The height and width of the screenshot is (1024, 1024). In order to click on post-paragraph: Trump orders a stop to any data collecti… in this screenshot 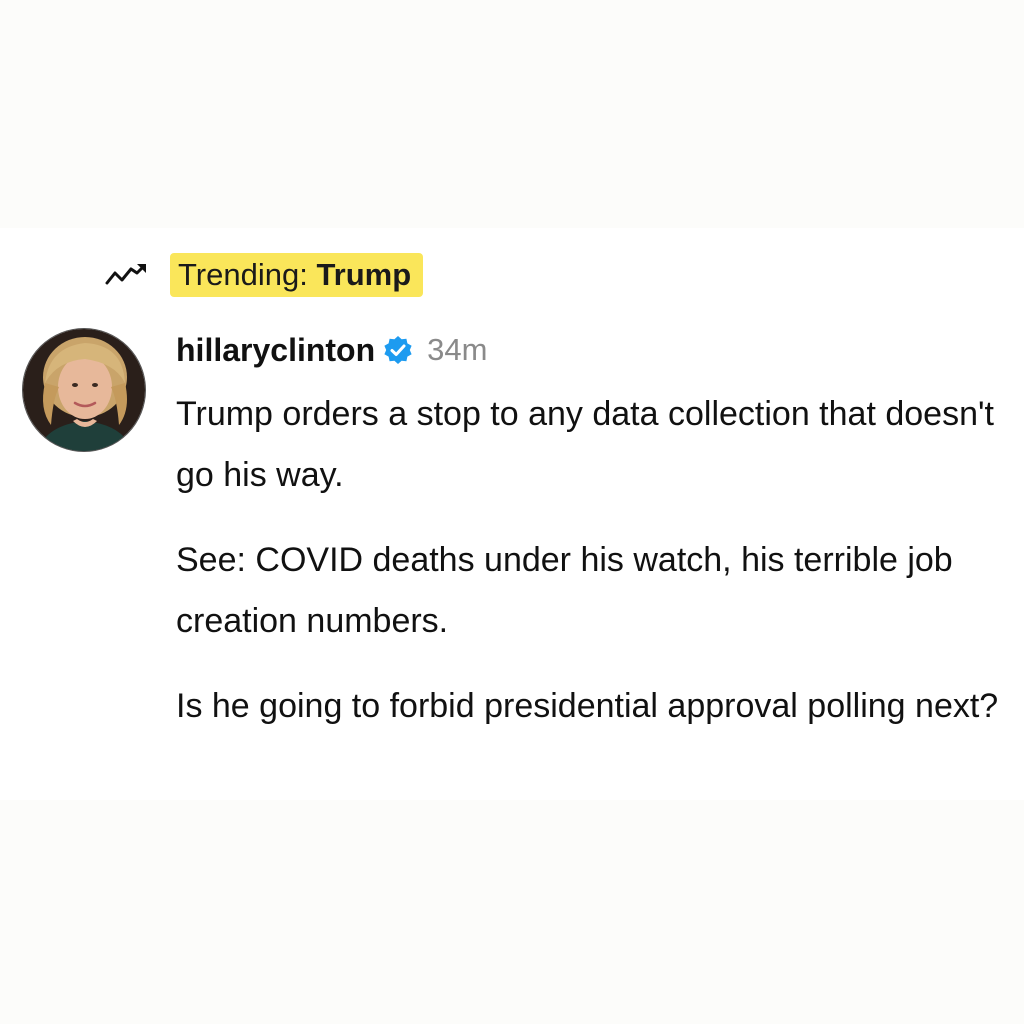, I will do `click(585, 444)`.